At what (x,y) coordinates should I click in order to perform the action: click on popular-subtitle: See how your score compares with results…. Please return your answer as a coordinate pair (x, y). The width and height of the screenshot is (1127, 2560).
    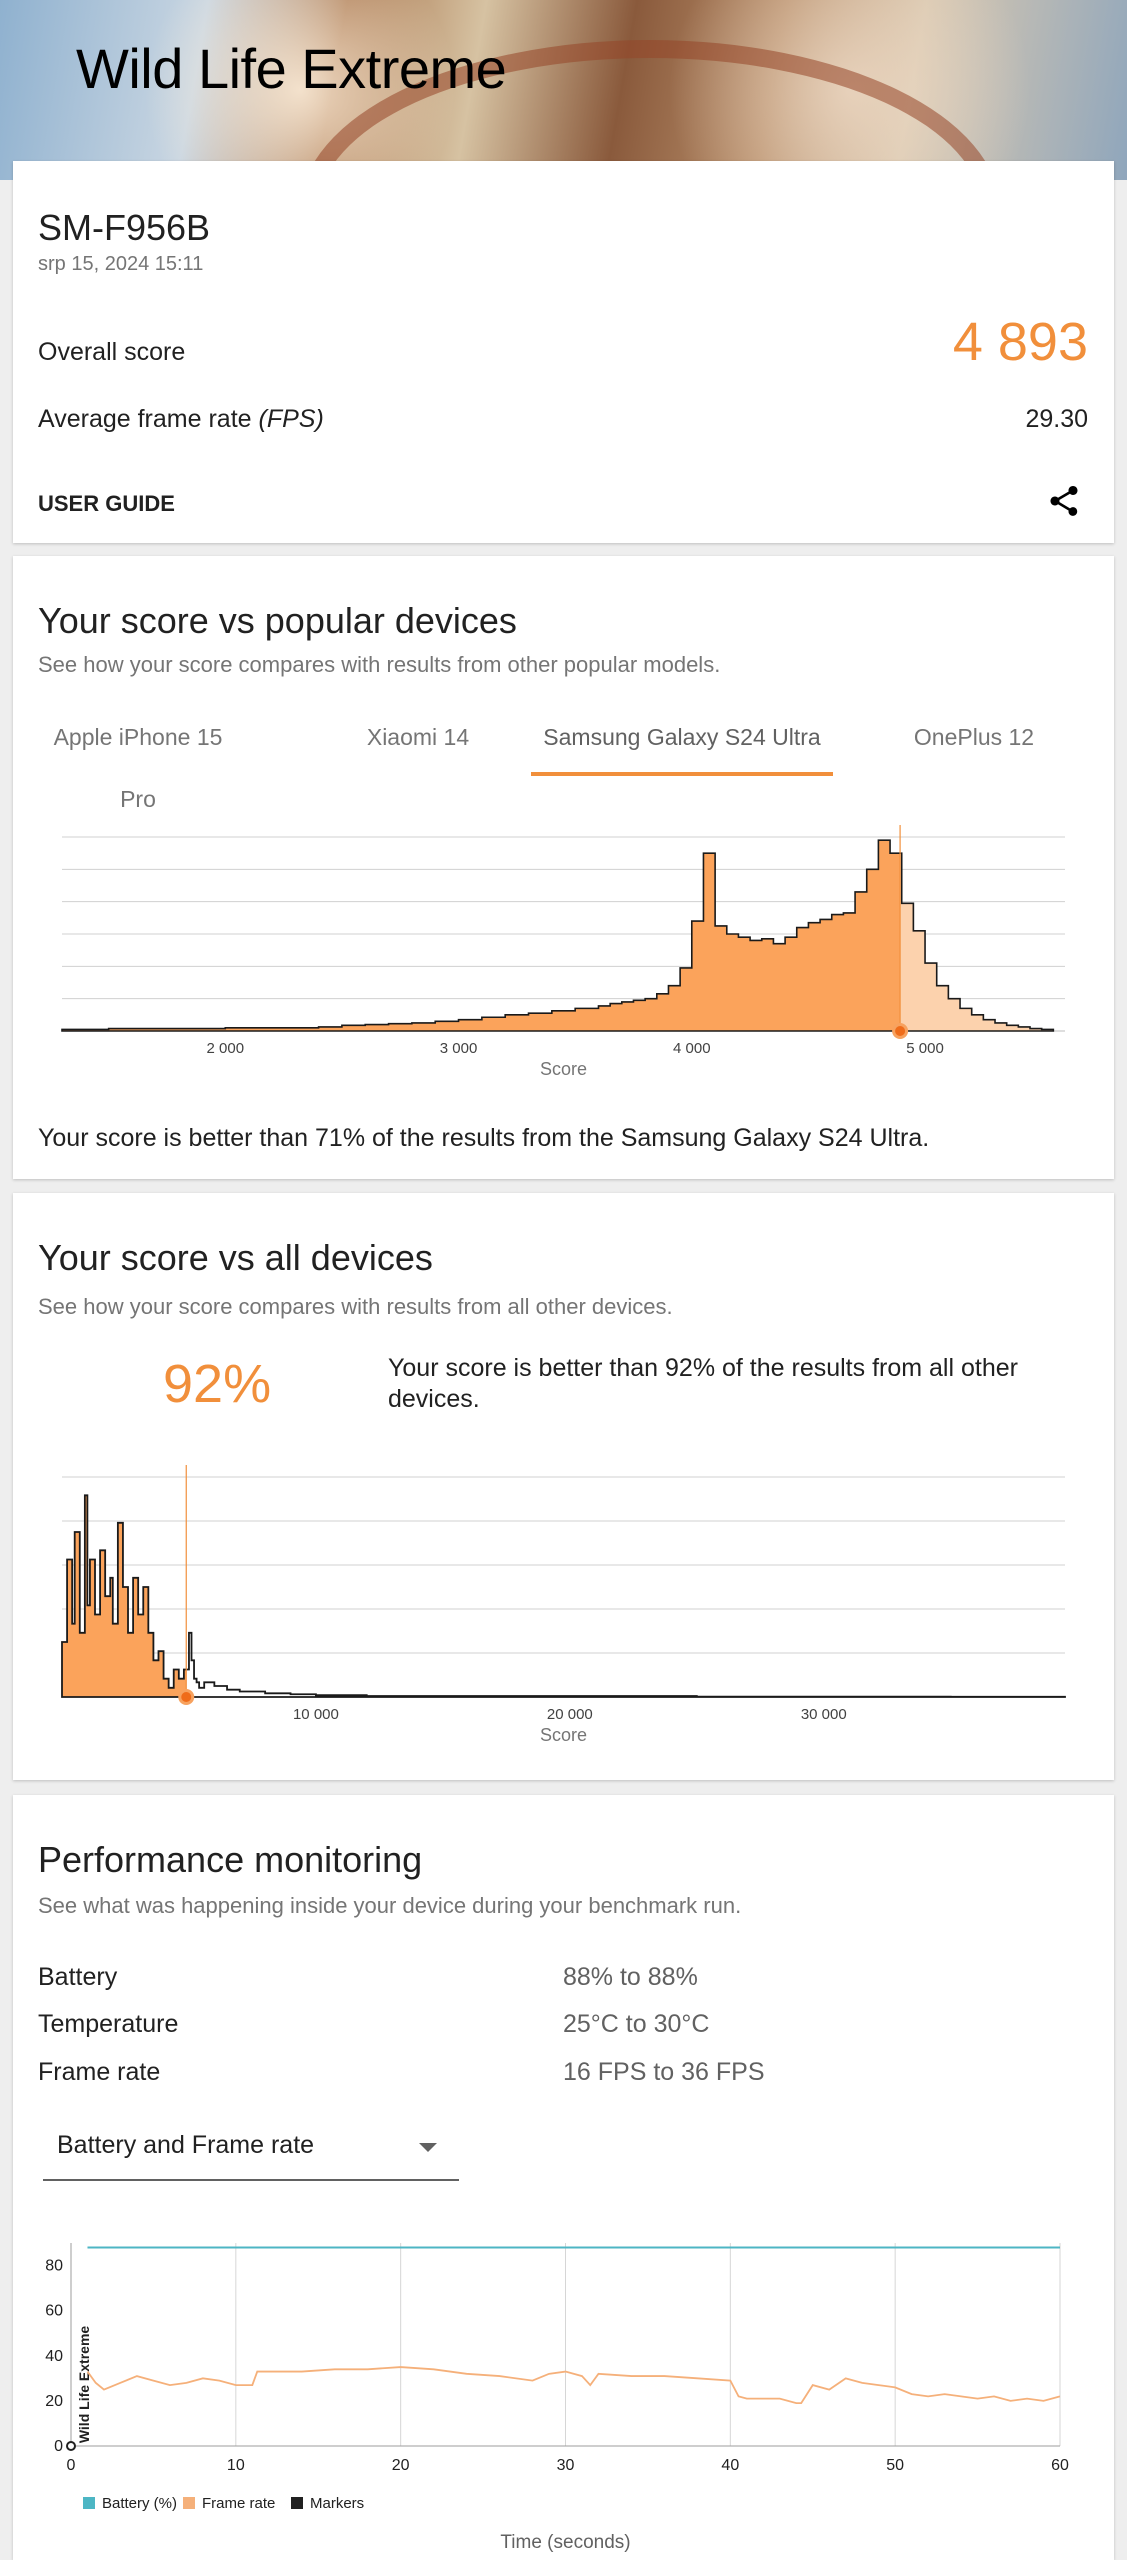
    Looking at the image, I should click on (379, 664).